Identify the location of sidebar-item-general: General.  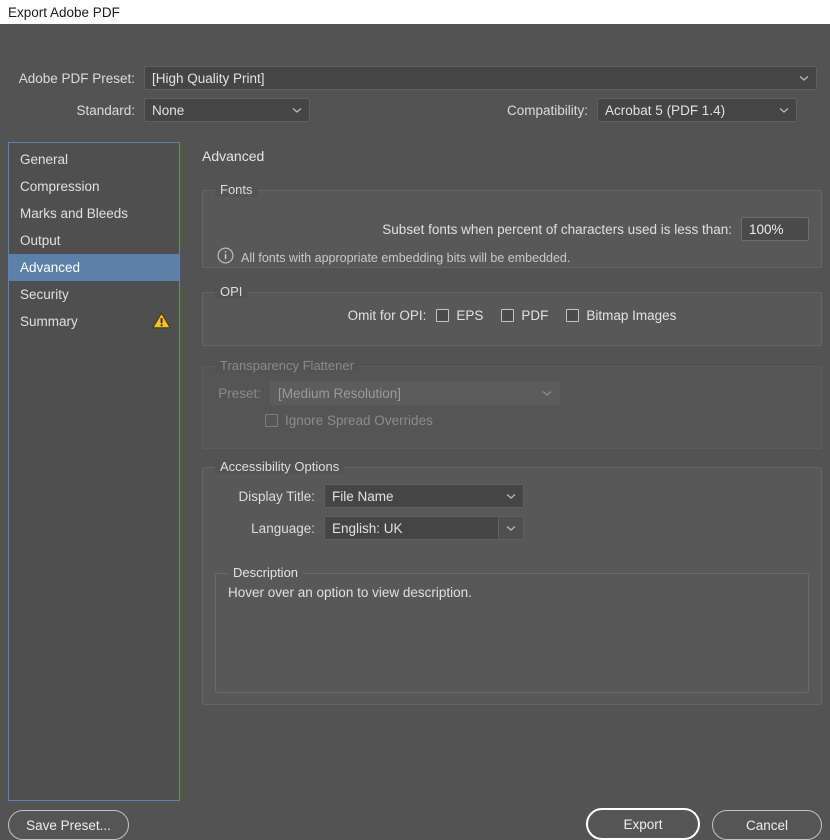
(94, 159).